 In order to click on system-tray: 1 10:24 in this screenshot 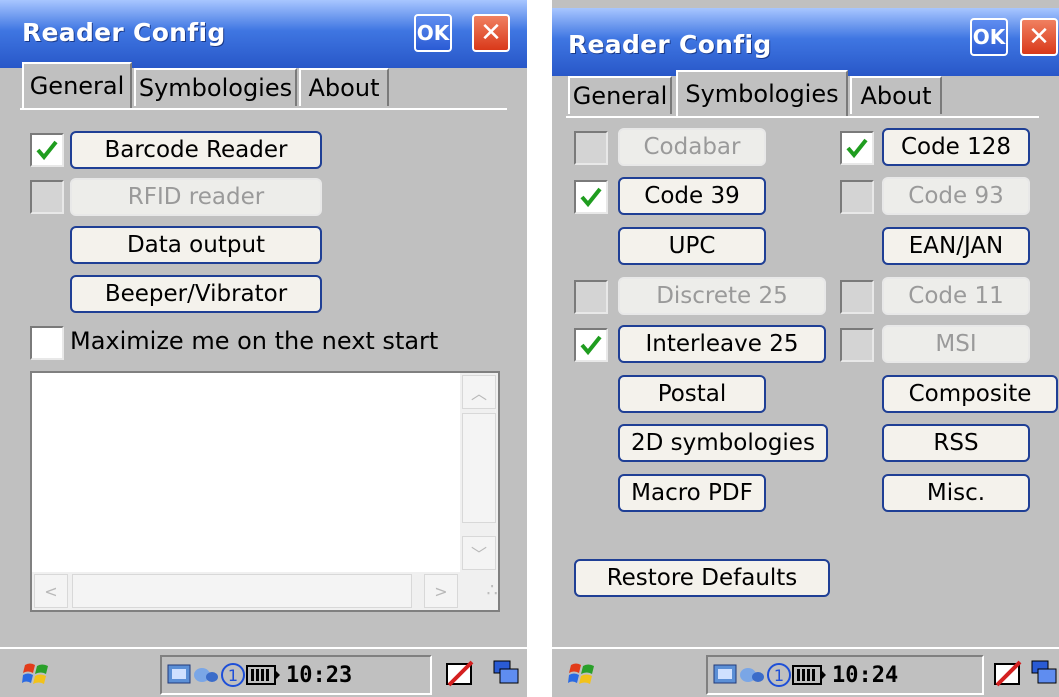, I will do `click(845, 675)`.